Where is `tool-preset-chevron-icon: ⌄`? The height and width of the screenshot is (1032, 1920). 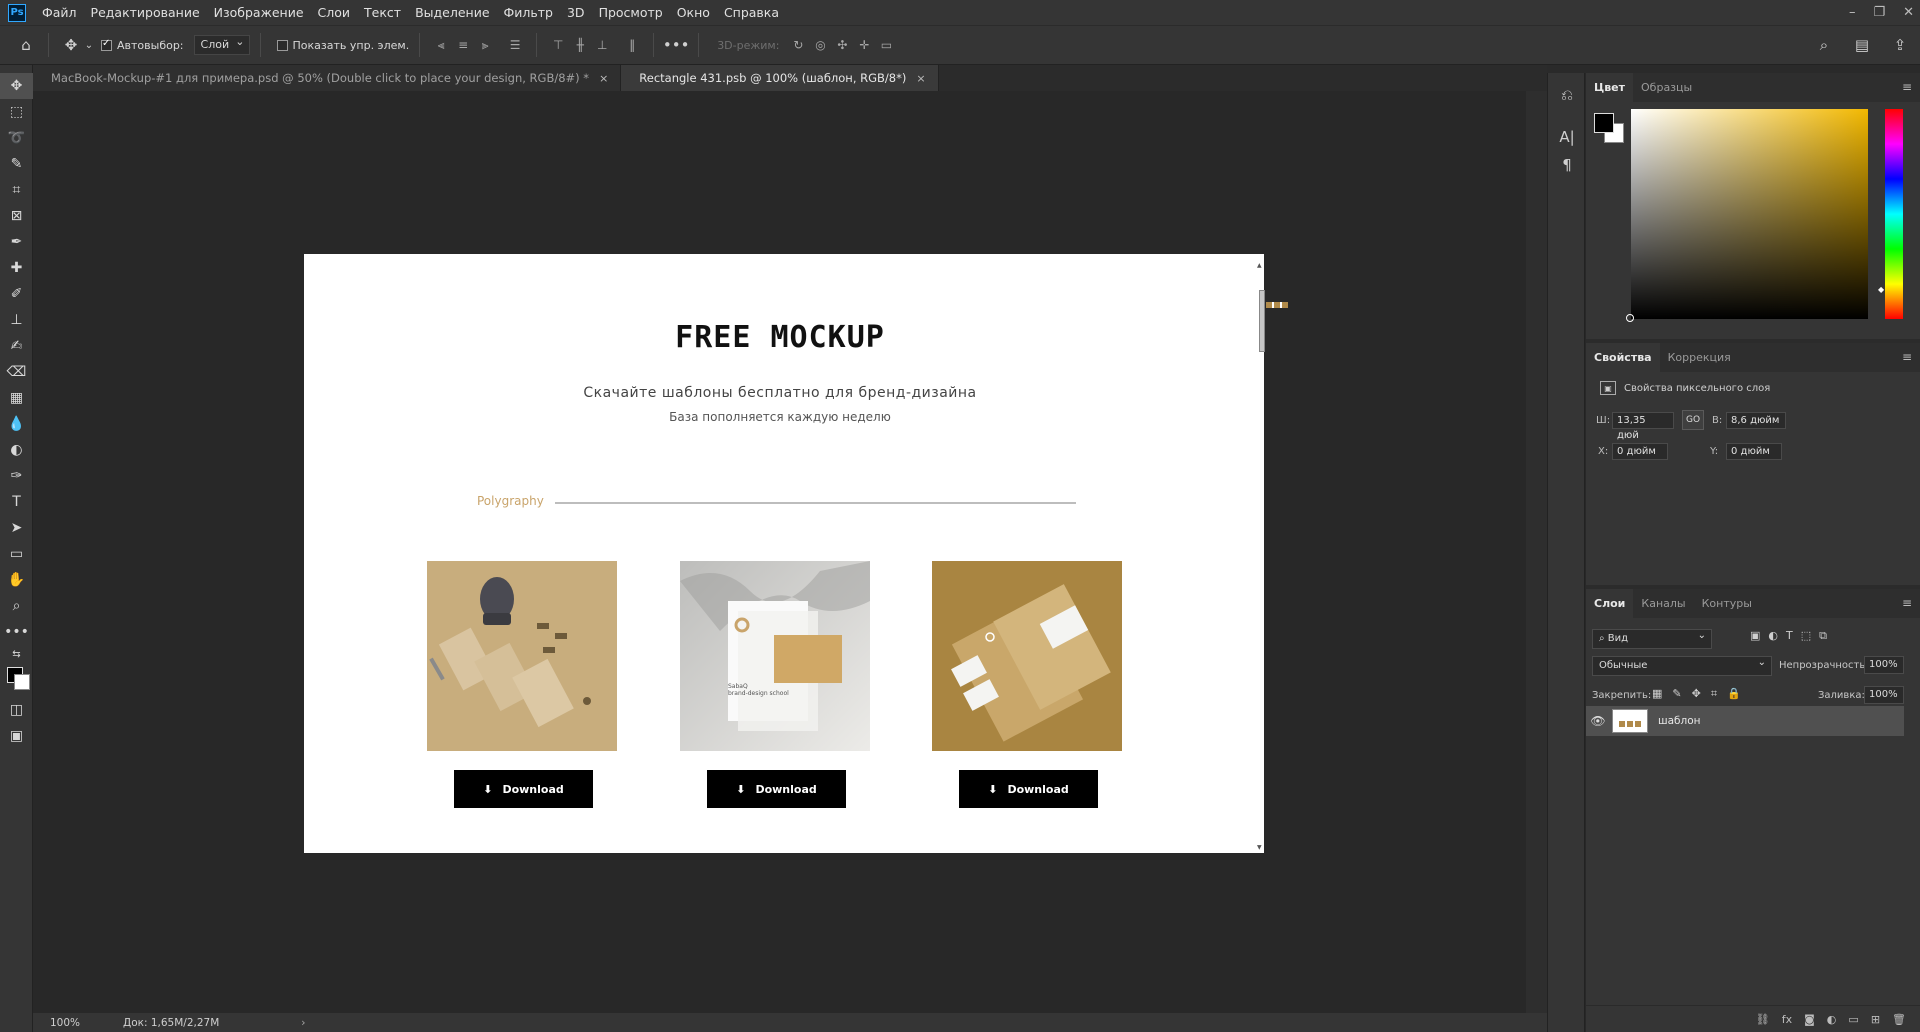
tool-preset-chevron-icon: ⌄ is located at coordinates (89, 45).